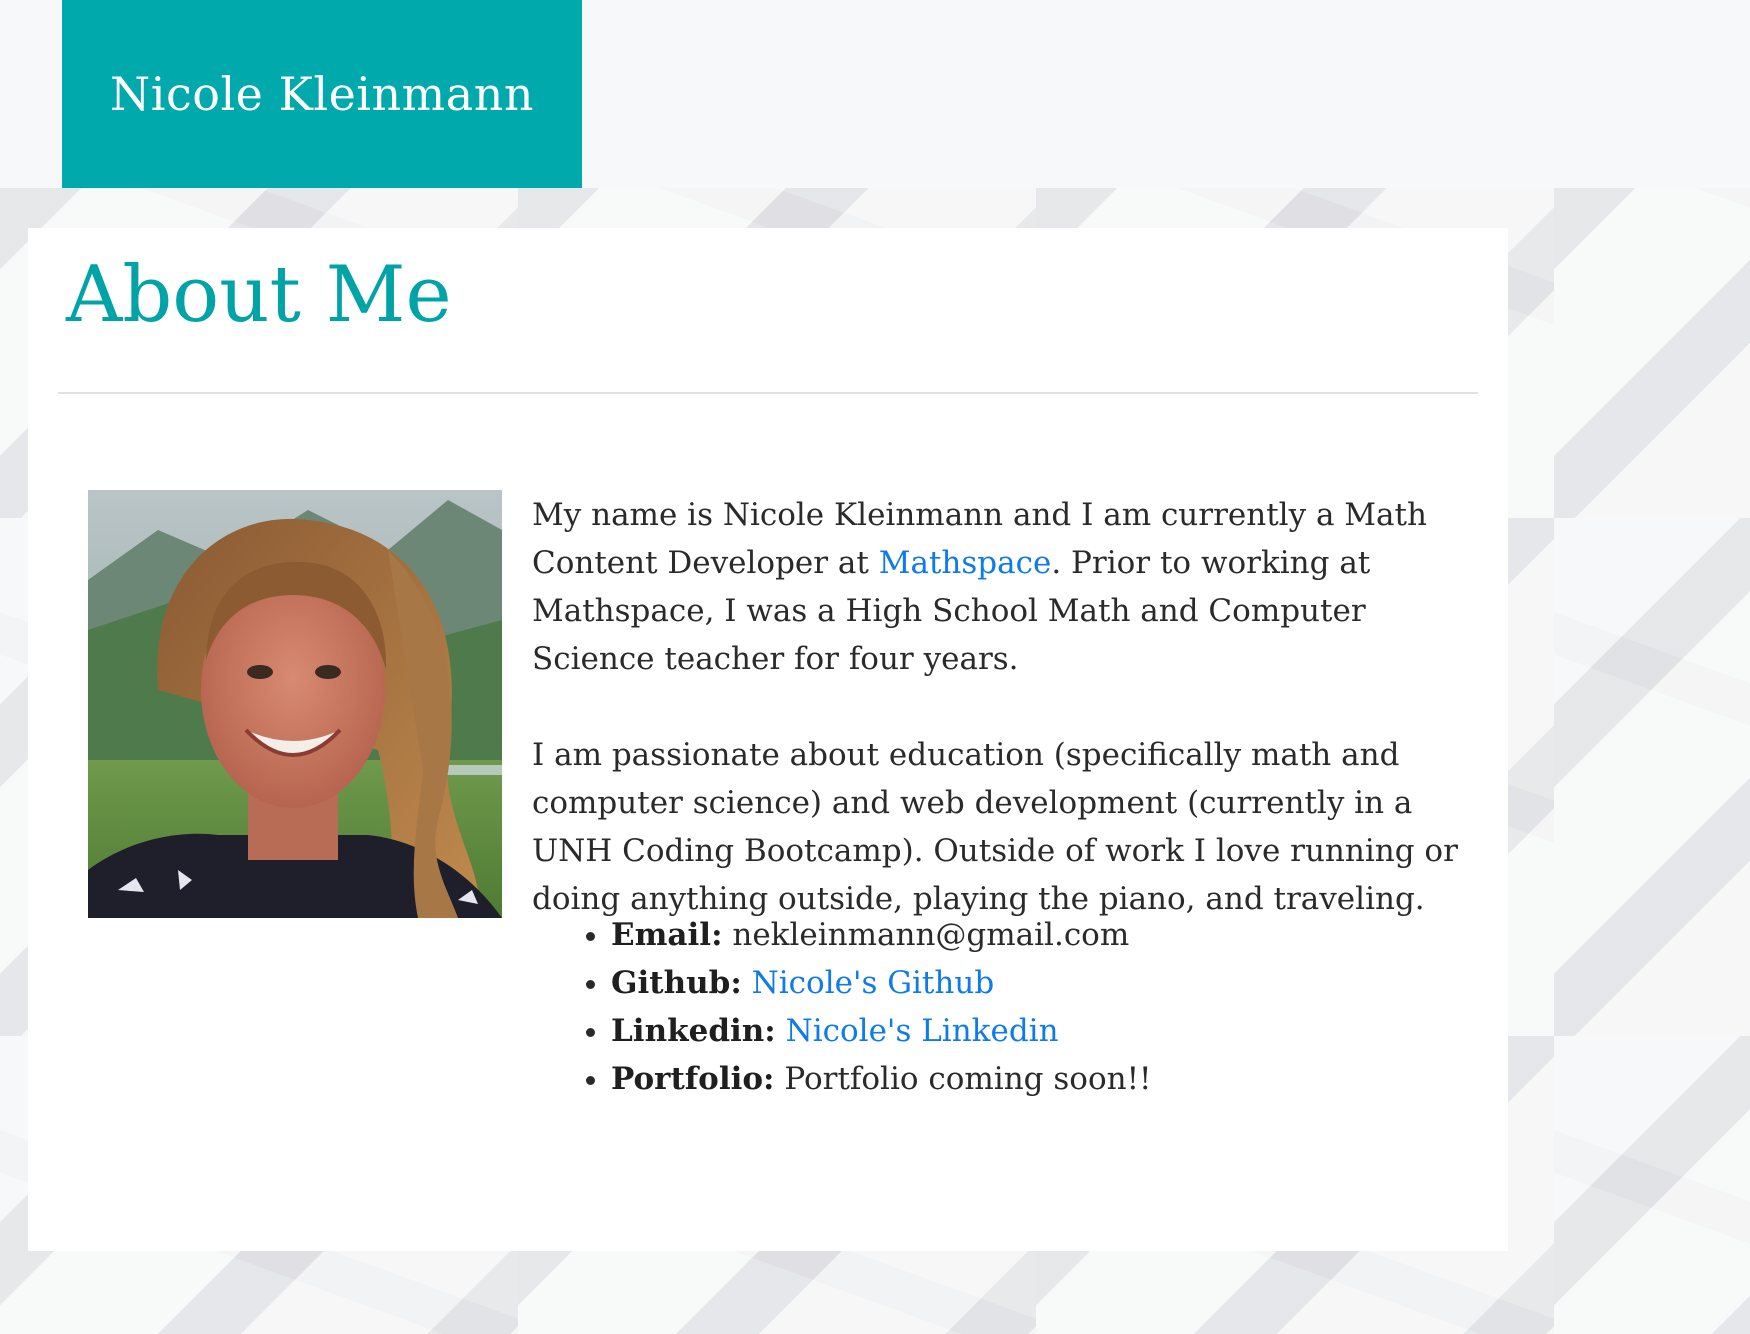 The height and width of the screenshot is (1334, 1750). Describe the element at coordinates (693, 1031) in the screenshot. I see `contact-label: Linkedin:` at that location.